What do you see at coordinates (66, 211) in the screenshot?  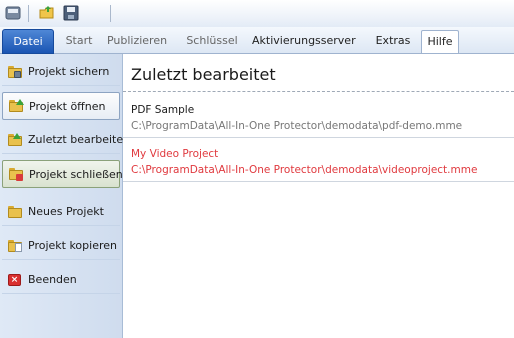 I see `menu-item-label: Neues Projekt` at bounding box center [66, 211].